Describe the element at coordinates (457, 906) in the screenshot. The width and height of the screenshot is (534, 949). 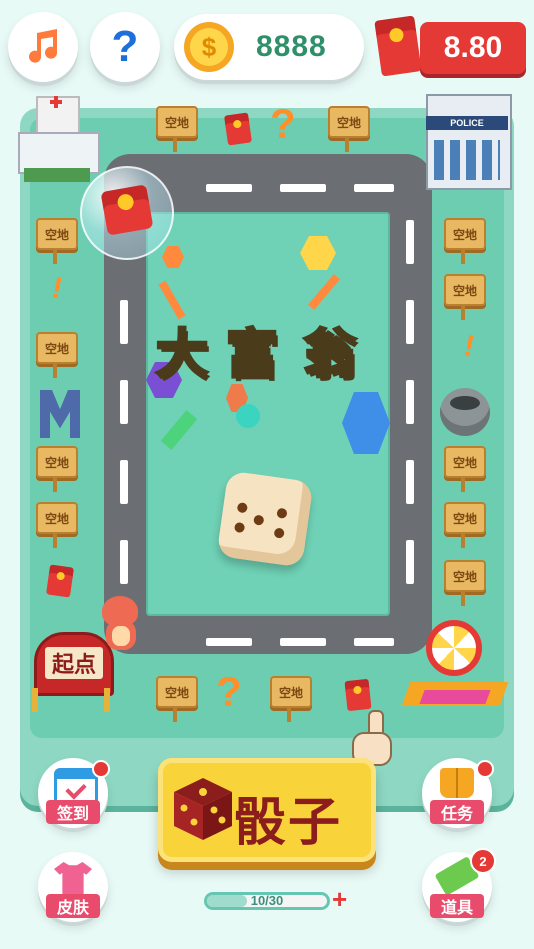
I see `items-label: 道具` at that location.